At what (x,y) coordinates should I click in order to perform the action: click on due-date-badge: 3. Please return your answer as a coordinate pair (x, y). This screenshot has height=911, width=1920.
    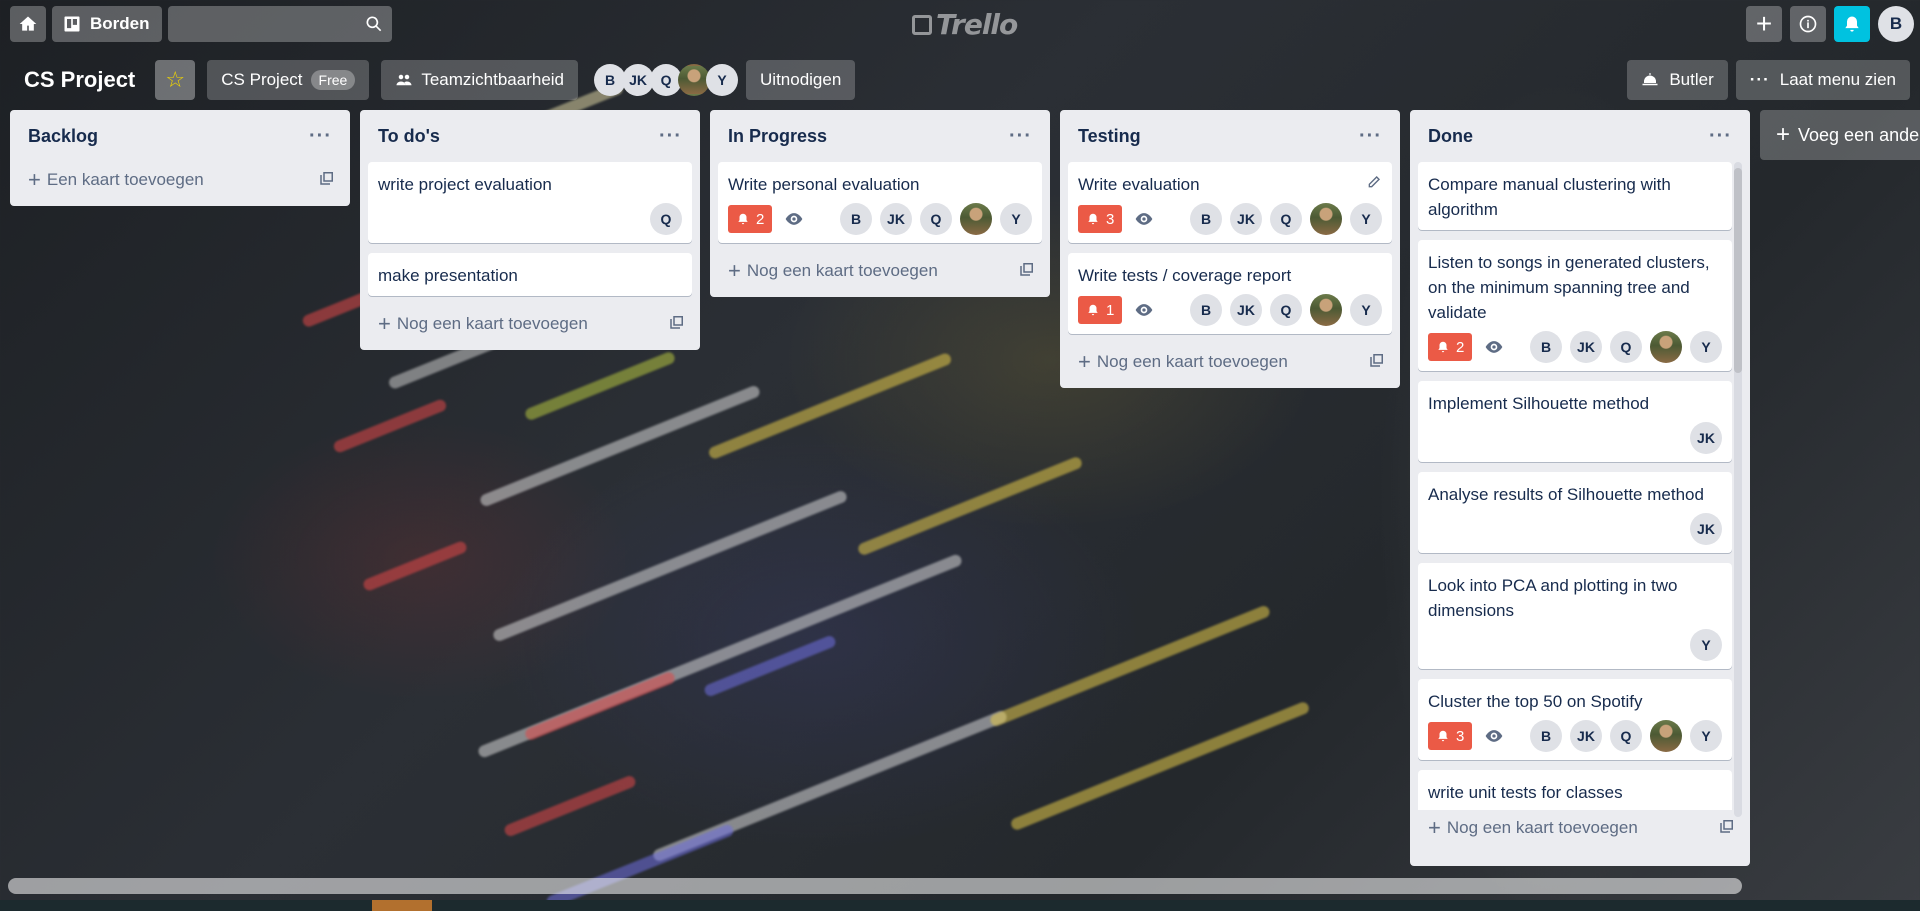
    Looking at the image, I should click on (1450, 736).